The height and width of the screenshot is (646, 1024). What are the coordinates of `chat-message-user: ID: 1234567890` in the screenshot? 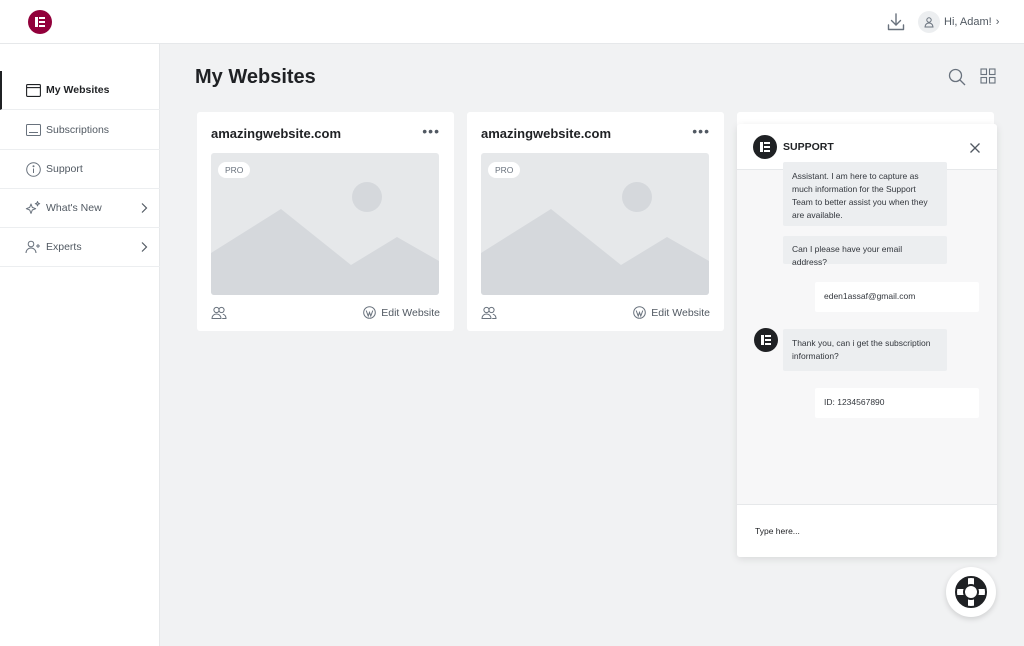 It's located at (897, 403).